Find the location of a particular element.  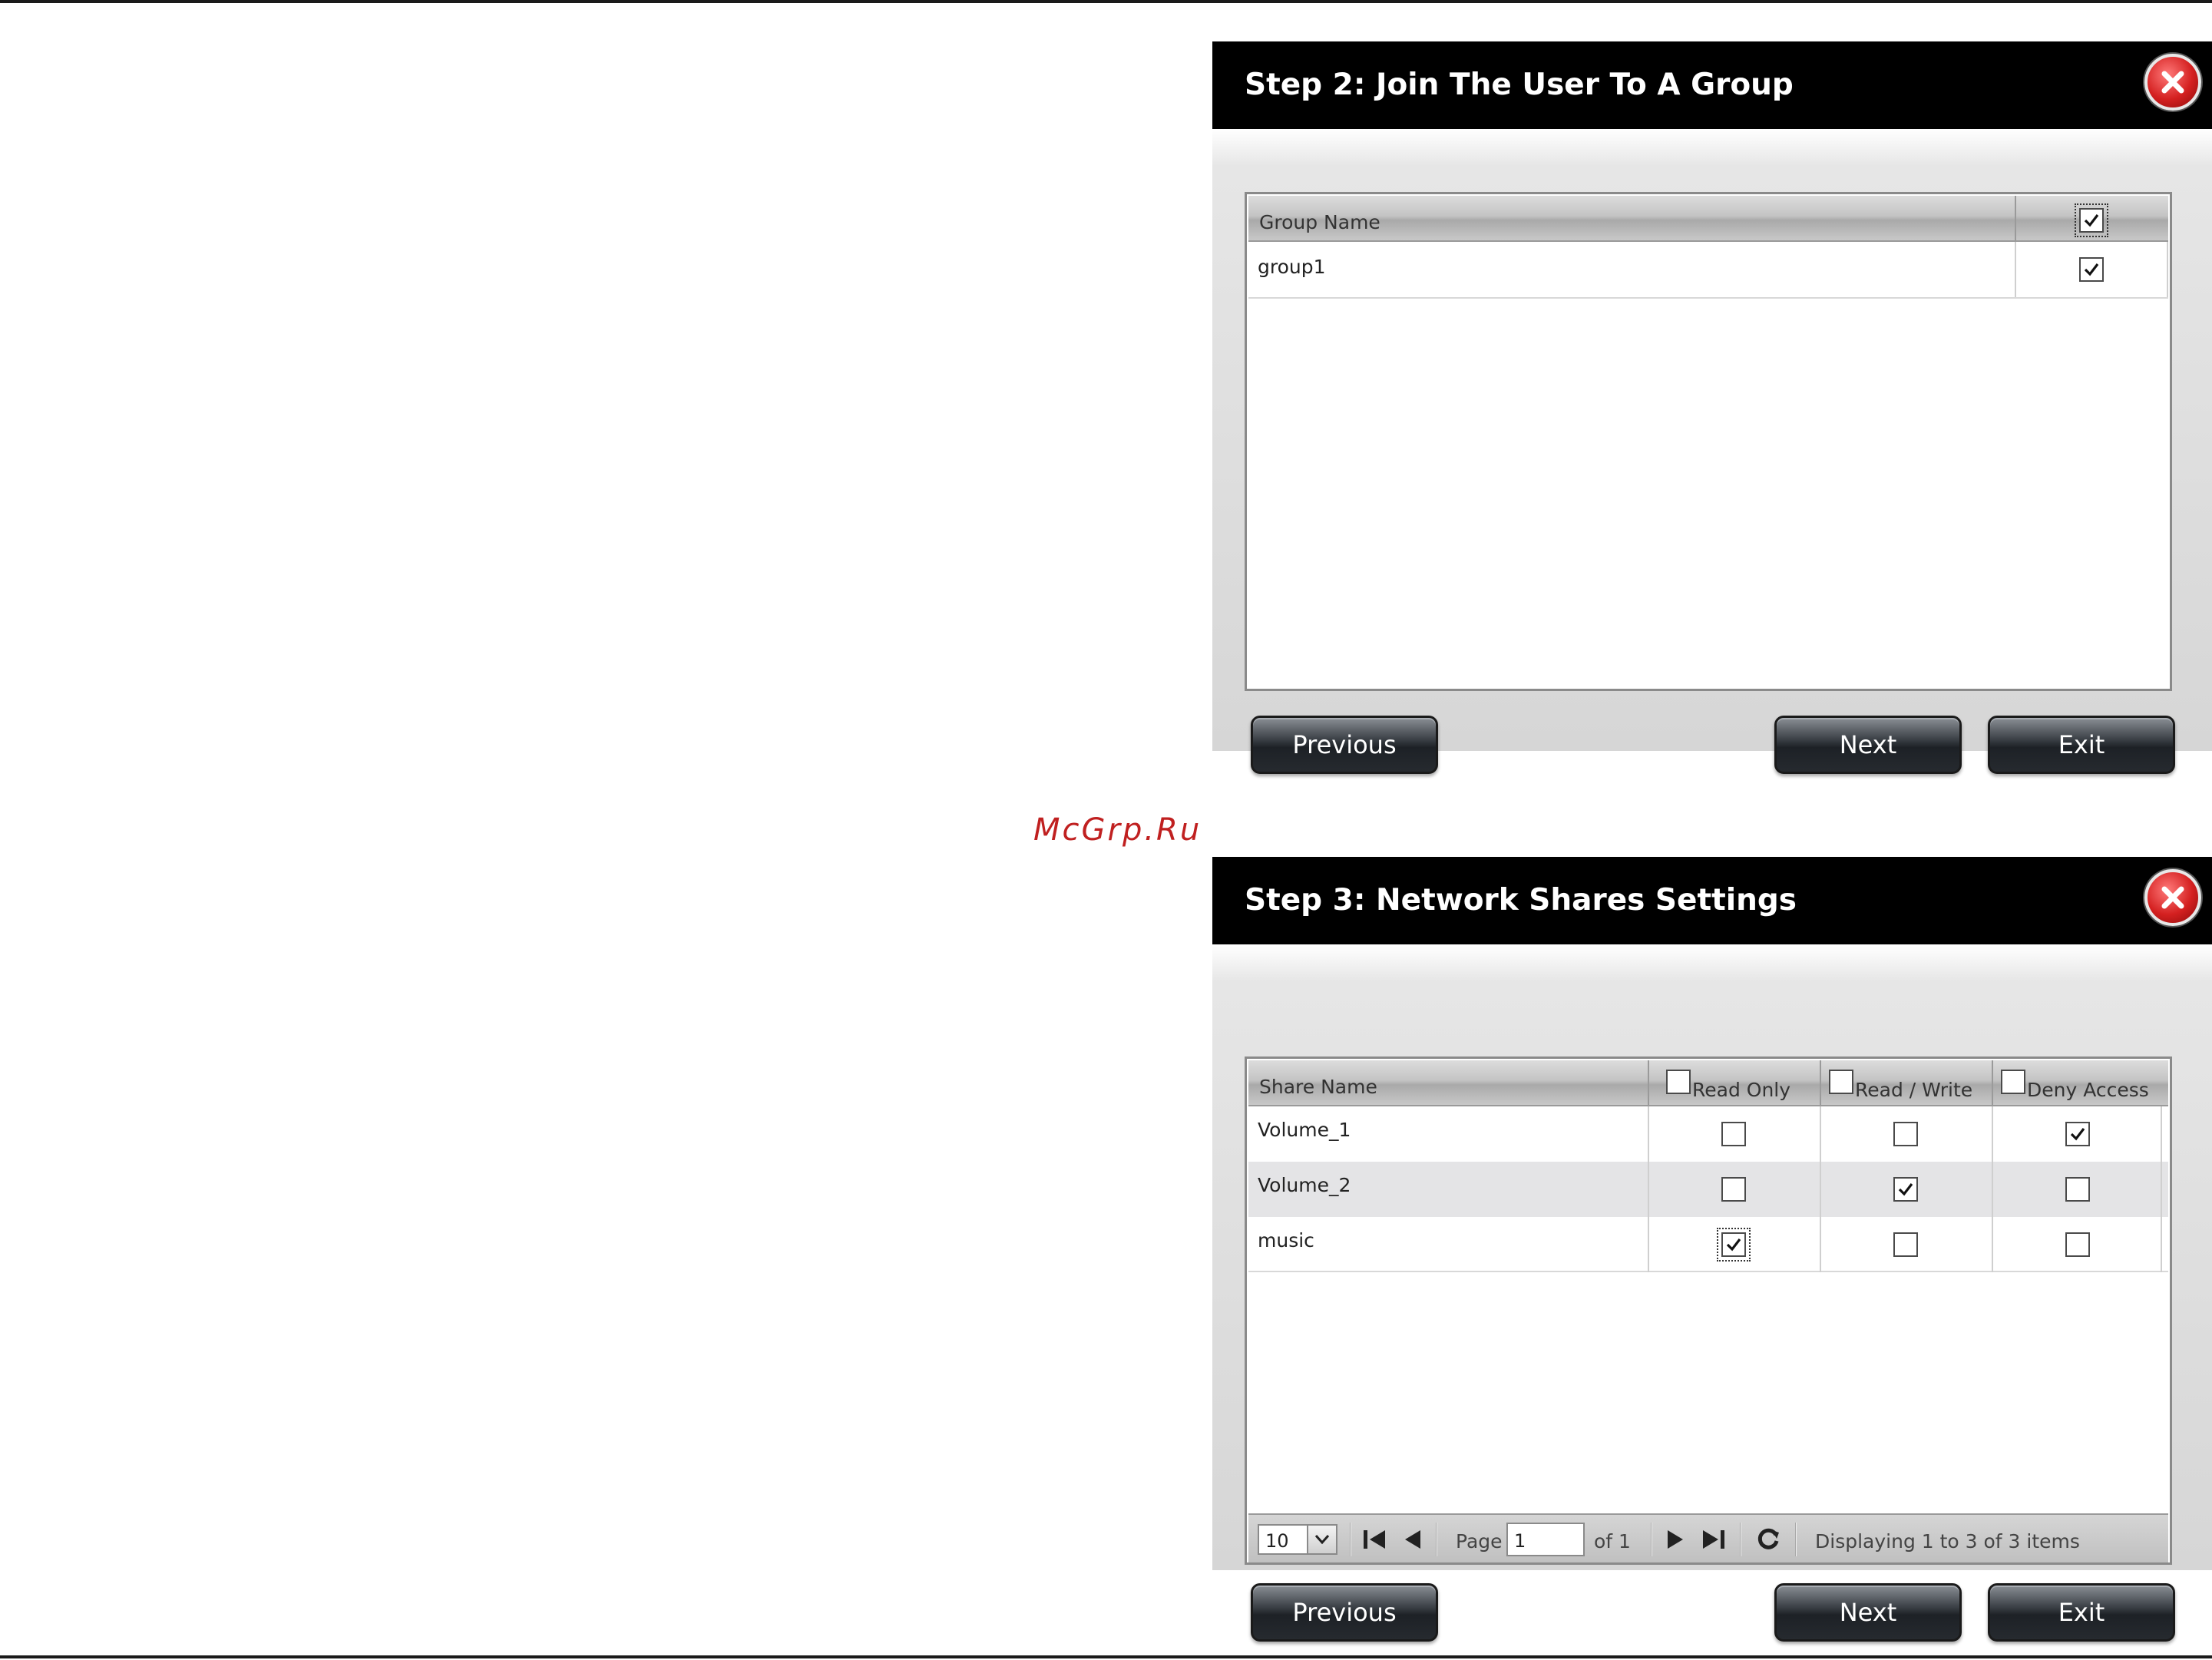

share-row: Volume_1 is located at coordinates (1708, 1134).